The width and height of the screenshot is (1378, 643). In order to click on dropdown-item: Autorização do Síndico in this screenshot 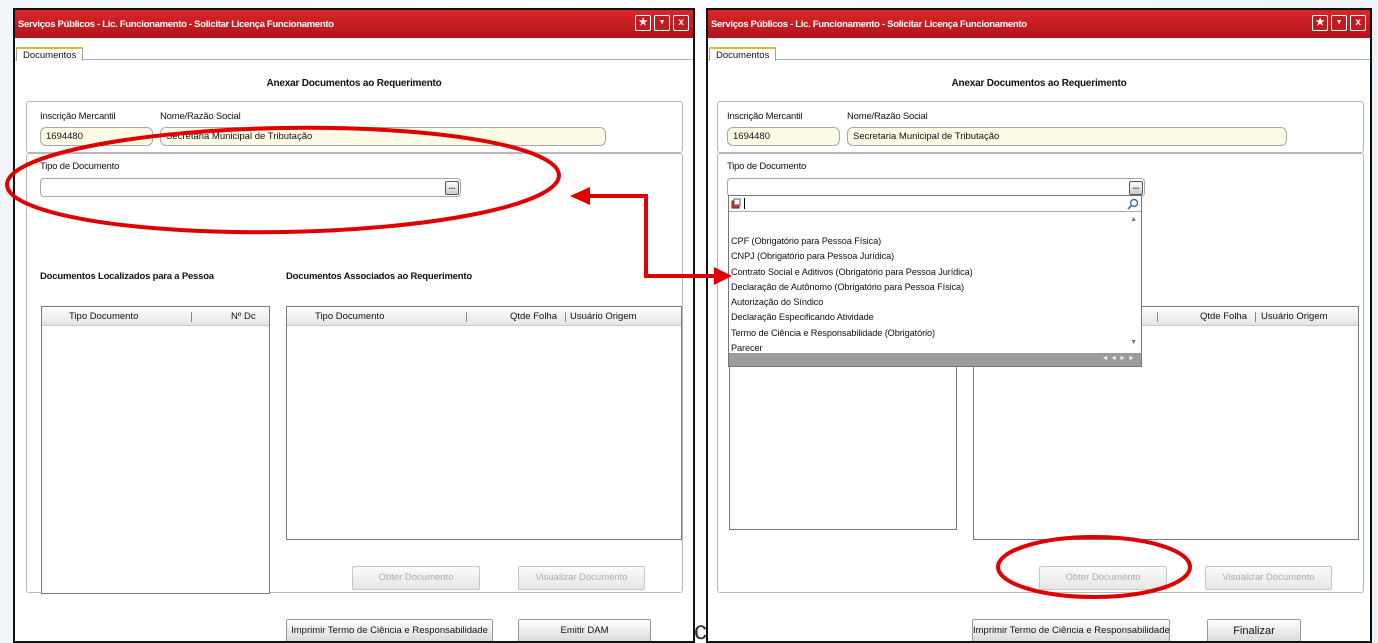, I will do `click(852, 302)`.